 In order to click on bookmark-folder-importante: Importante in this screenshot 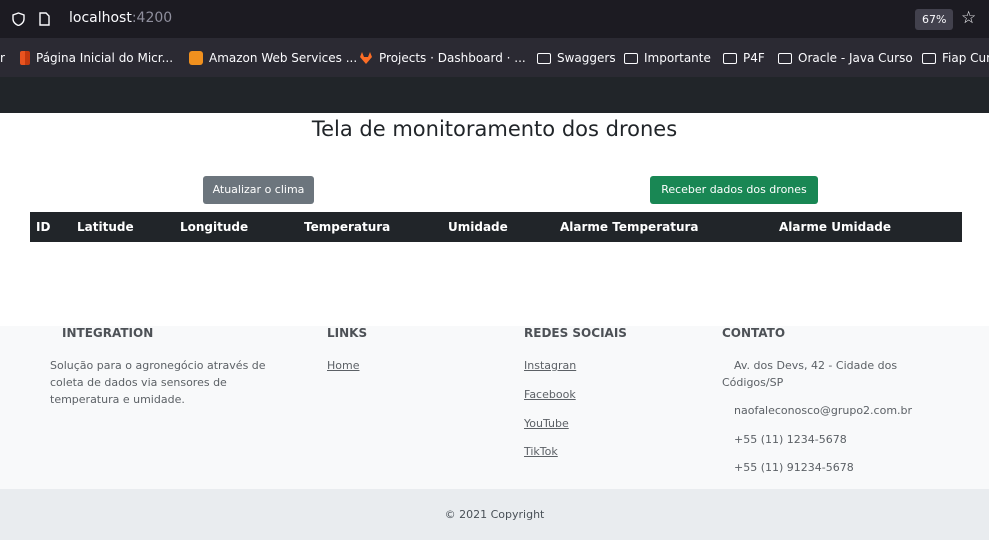, I will do `click(667, 58)`.